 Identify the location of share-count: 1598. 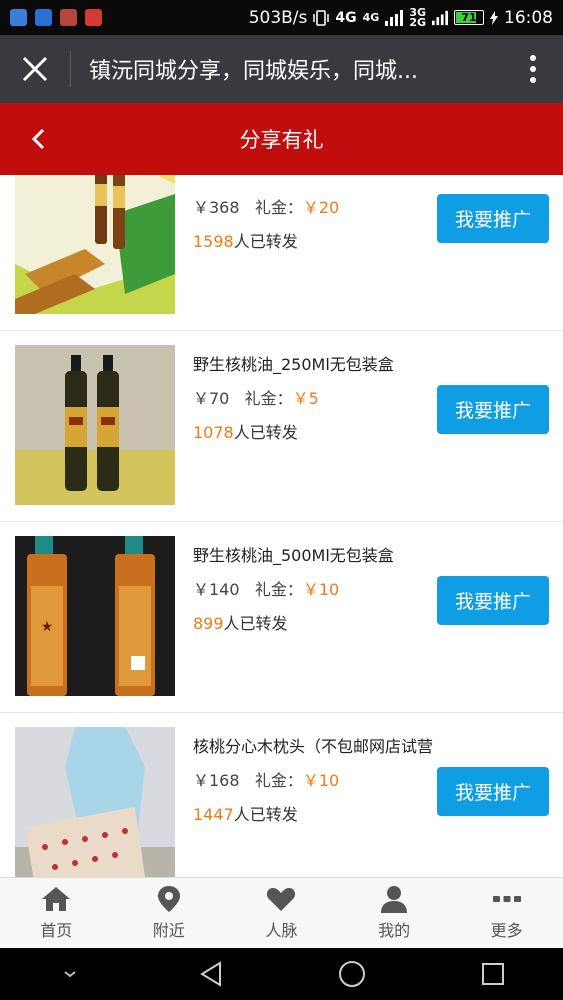
(213, 241).